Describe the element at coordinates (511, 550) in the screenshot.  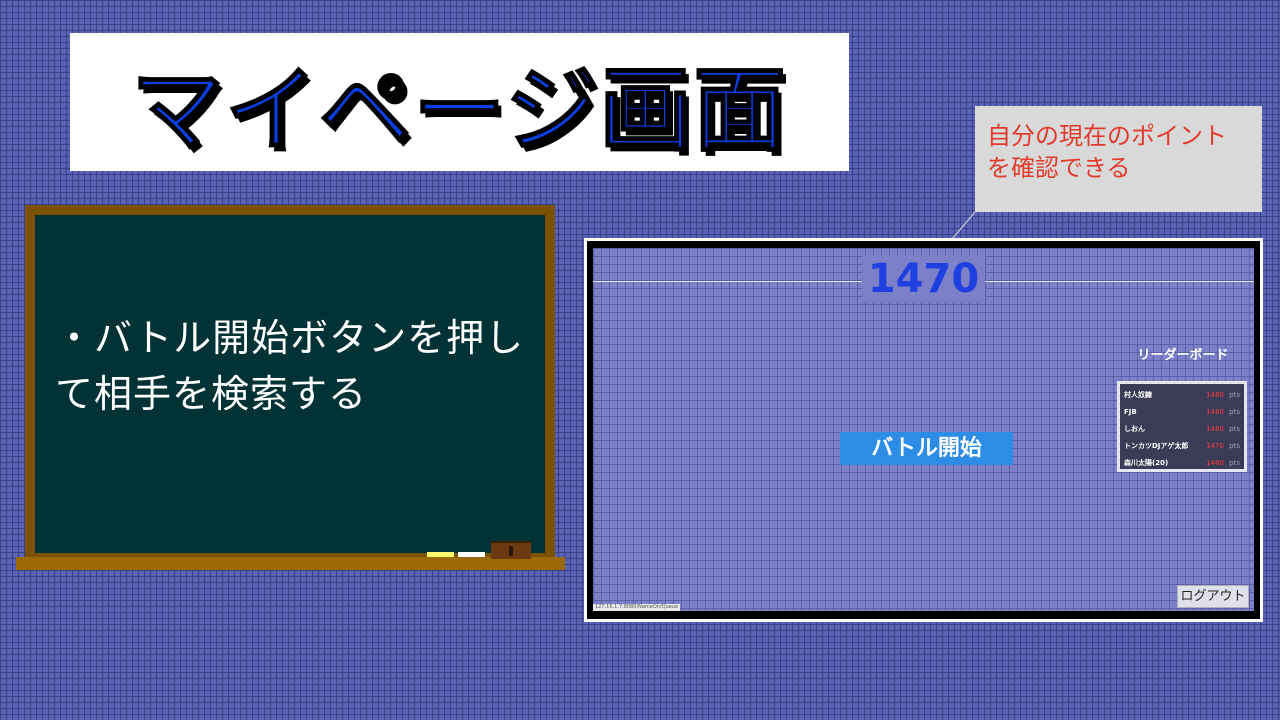
I see `eraser-icon` at that location.